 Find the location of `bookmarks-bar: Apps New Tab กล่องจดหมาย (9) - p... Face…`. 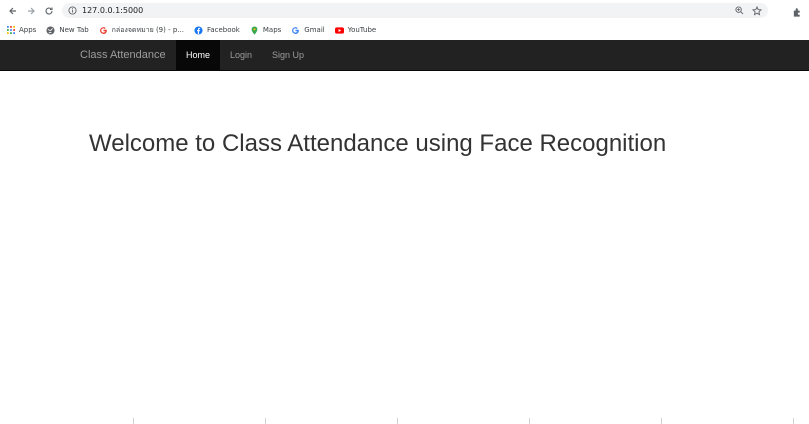

bookmarks-bar: Apps New Tab กล่องจดหมาย (9) - p... Face… is located at coordinates (404, 30).